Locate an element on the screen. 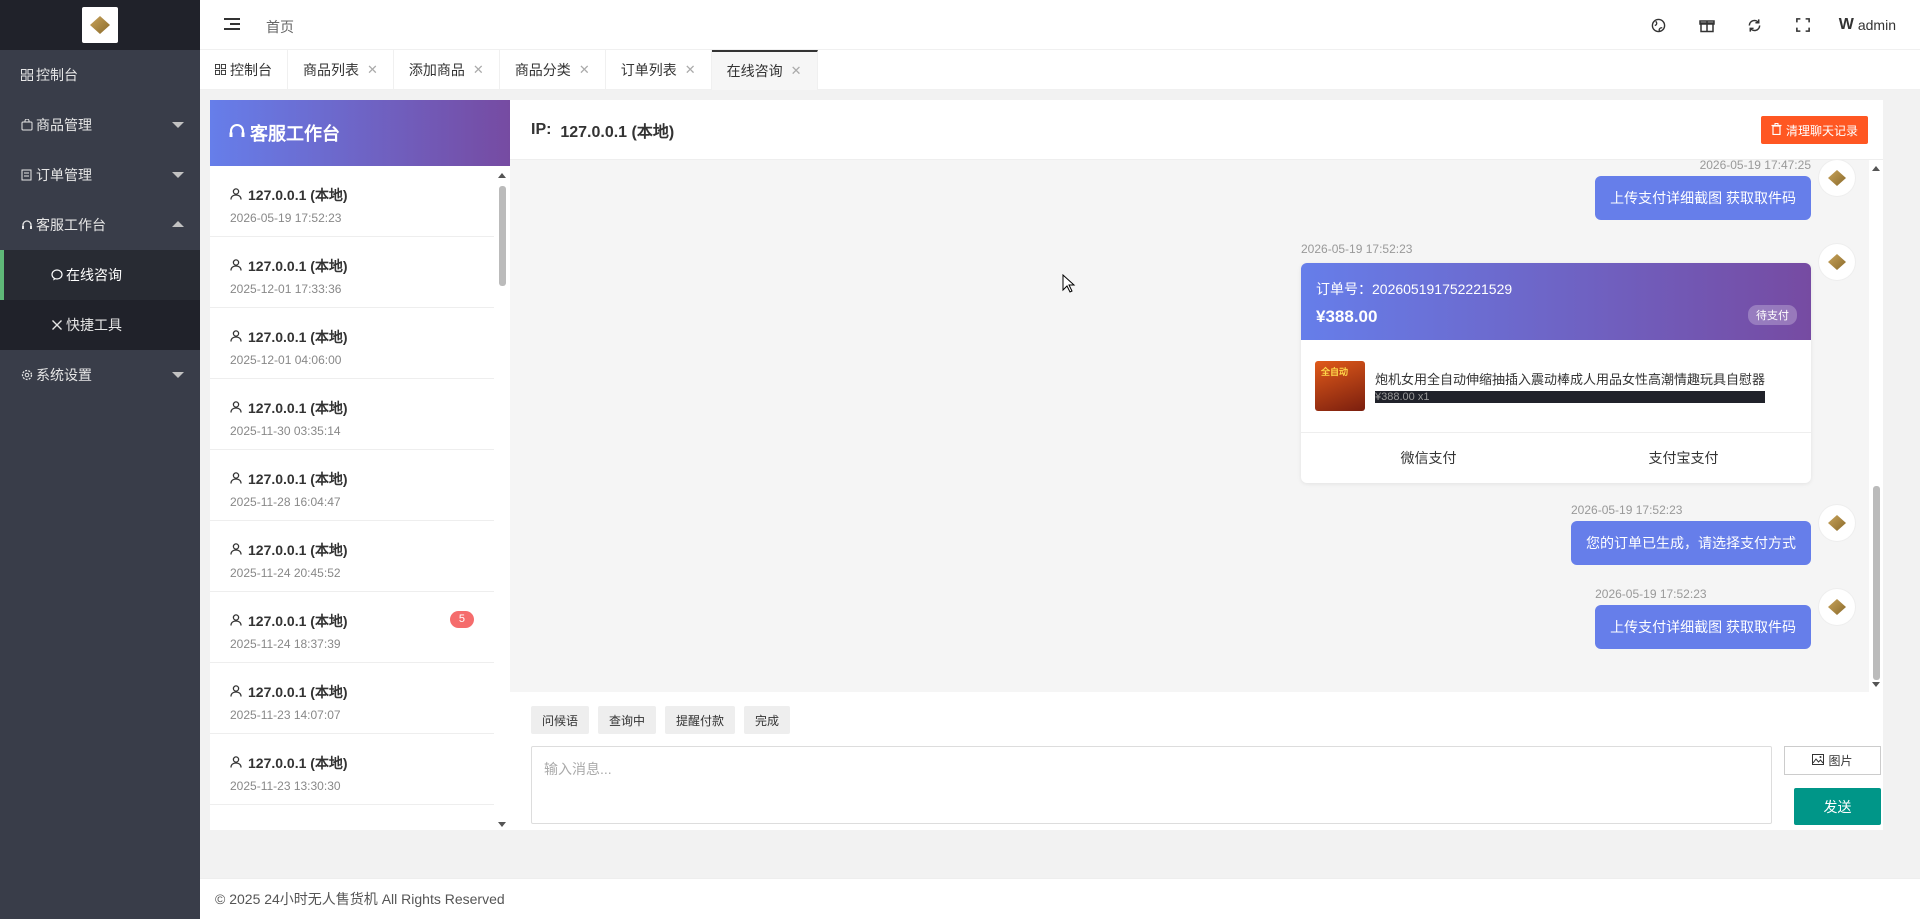  image-icon is located at coordinates (1818, 760).